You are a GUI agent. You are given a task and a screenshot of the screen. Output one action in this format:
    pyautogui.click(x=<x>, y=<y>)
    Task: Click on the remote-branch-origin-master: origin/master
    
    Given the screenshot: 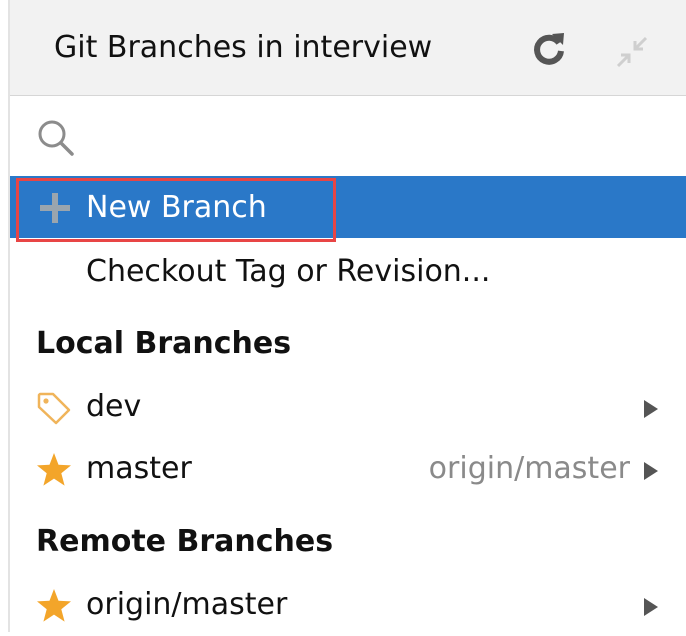 What is the action you would take?
    pyautogui.click(x=348, y=605)
    